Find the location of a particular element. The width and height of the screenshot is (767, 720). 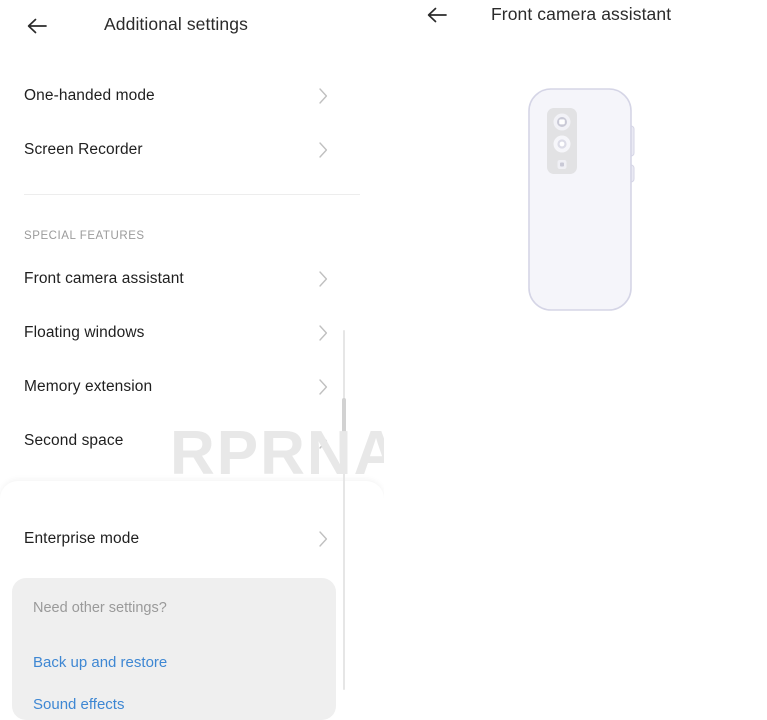

page-title: Front camera assistant is located at coordinates (581, 14).